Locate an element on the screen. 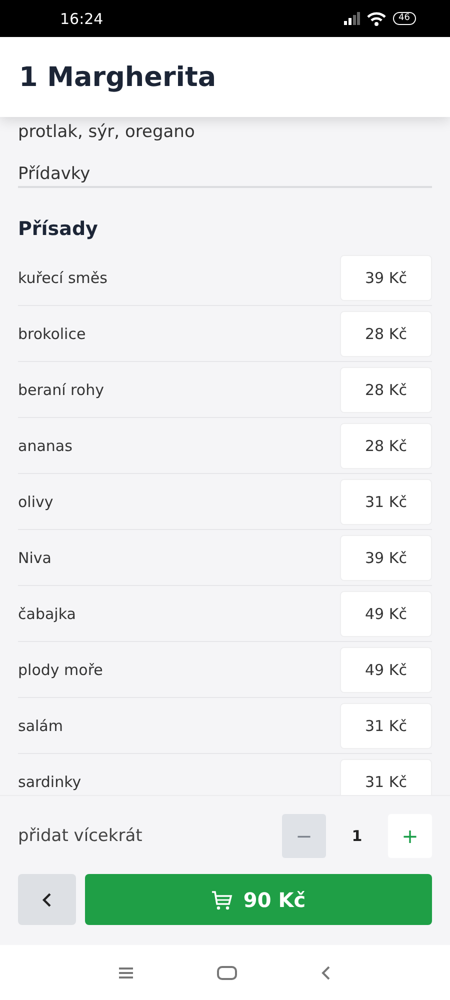  ingredient-name: čabajka is located at coordinates (47, 613).